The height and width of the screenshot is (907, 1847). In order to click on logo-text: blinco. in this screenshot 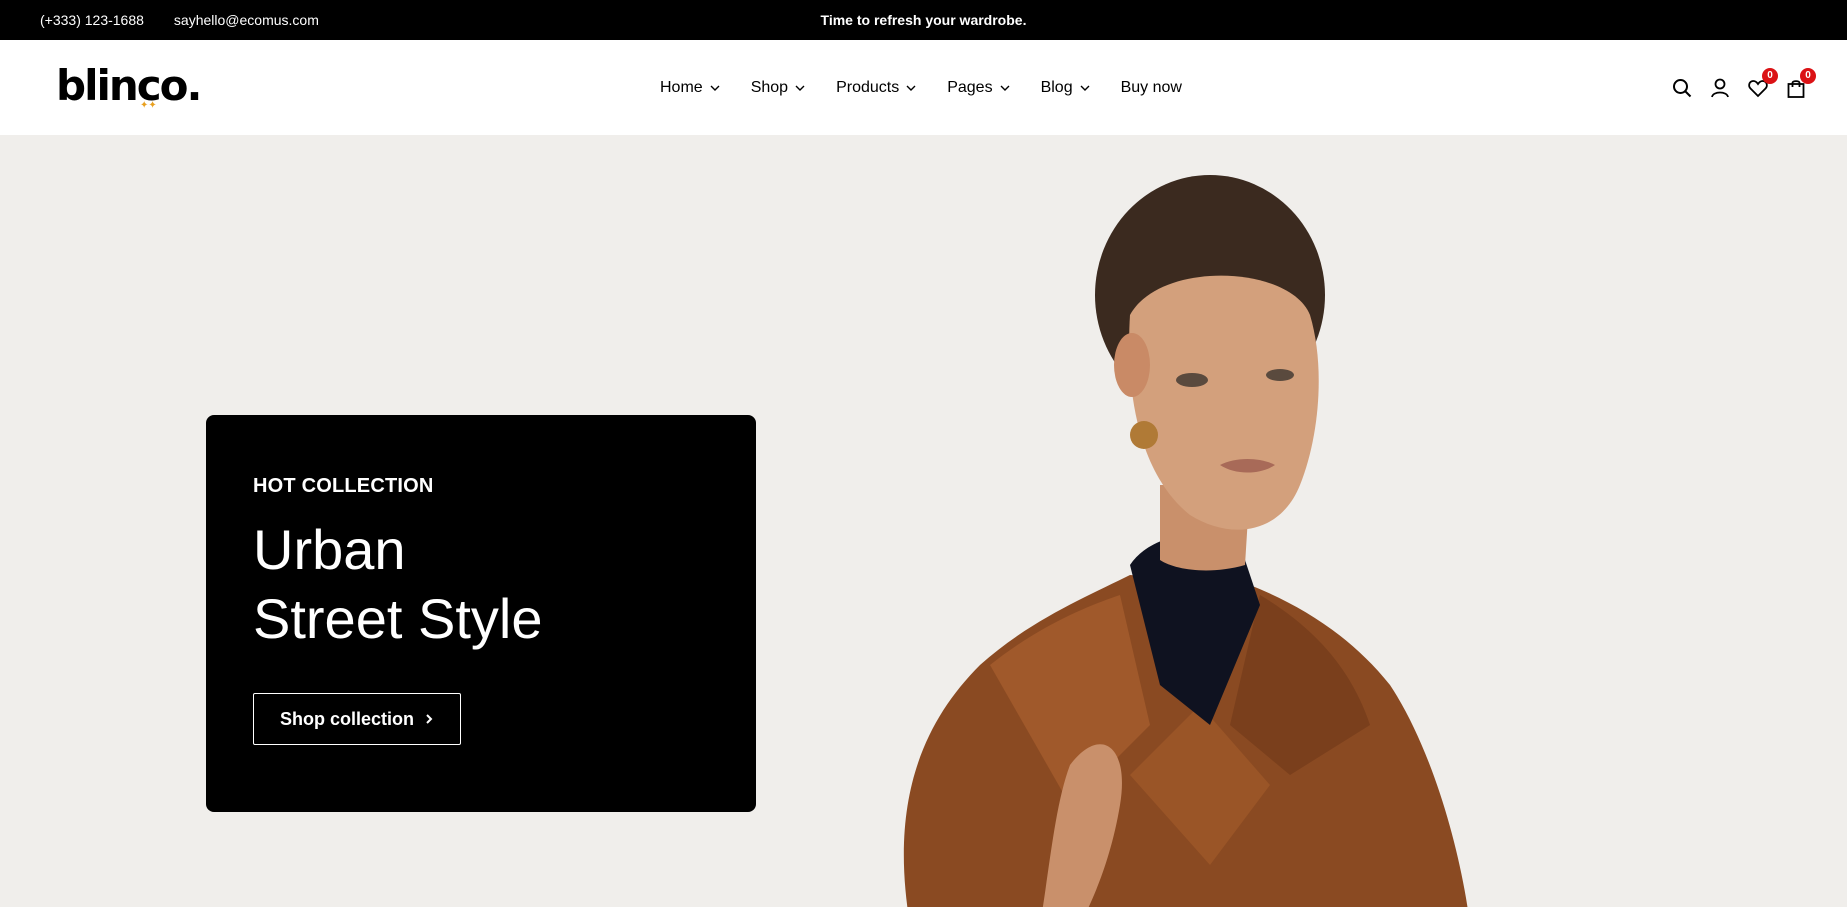, I will do `click(129, 85)`.